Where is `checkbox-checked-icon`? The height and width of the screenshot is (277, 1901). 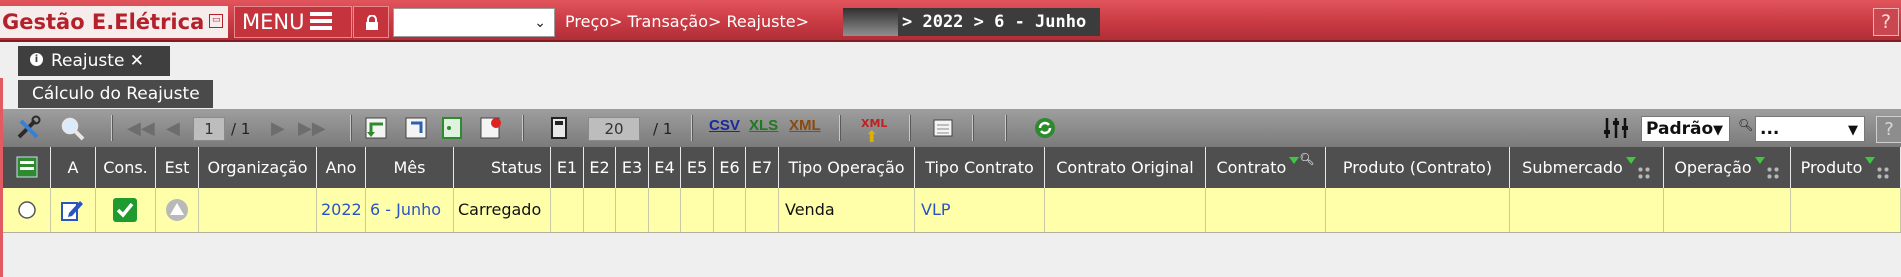
checkbox-checked-icon is located at coordinates (125, 210).